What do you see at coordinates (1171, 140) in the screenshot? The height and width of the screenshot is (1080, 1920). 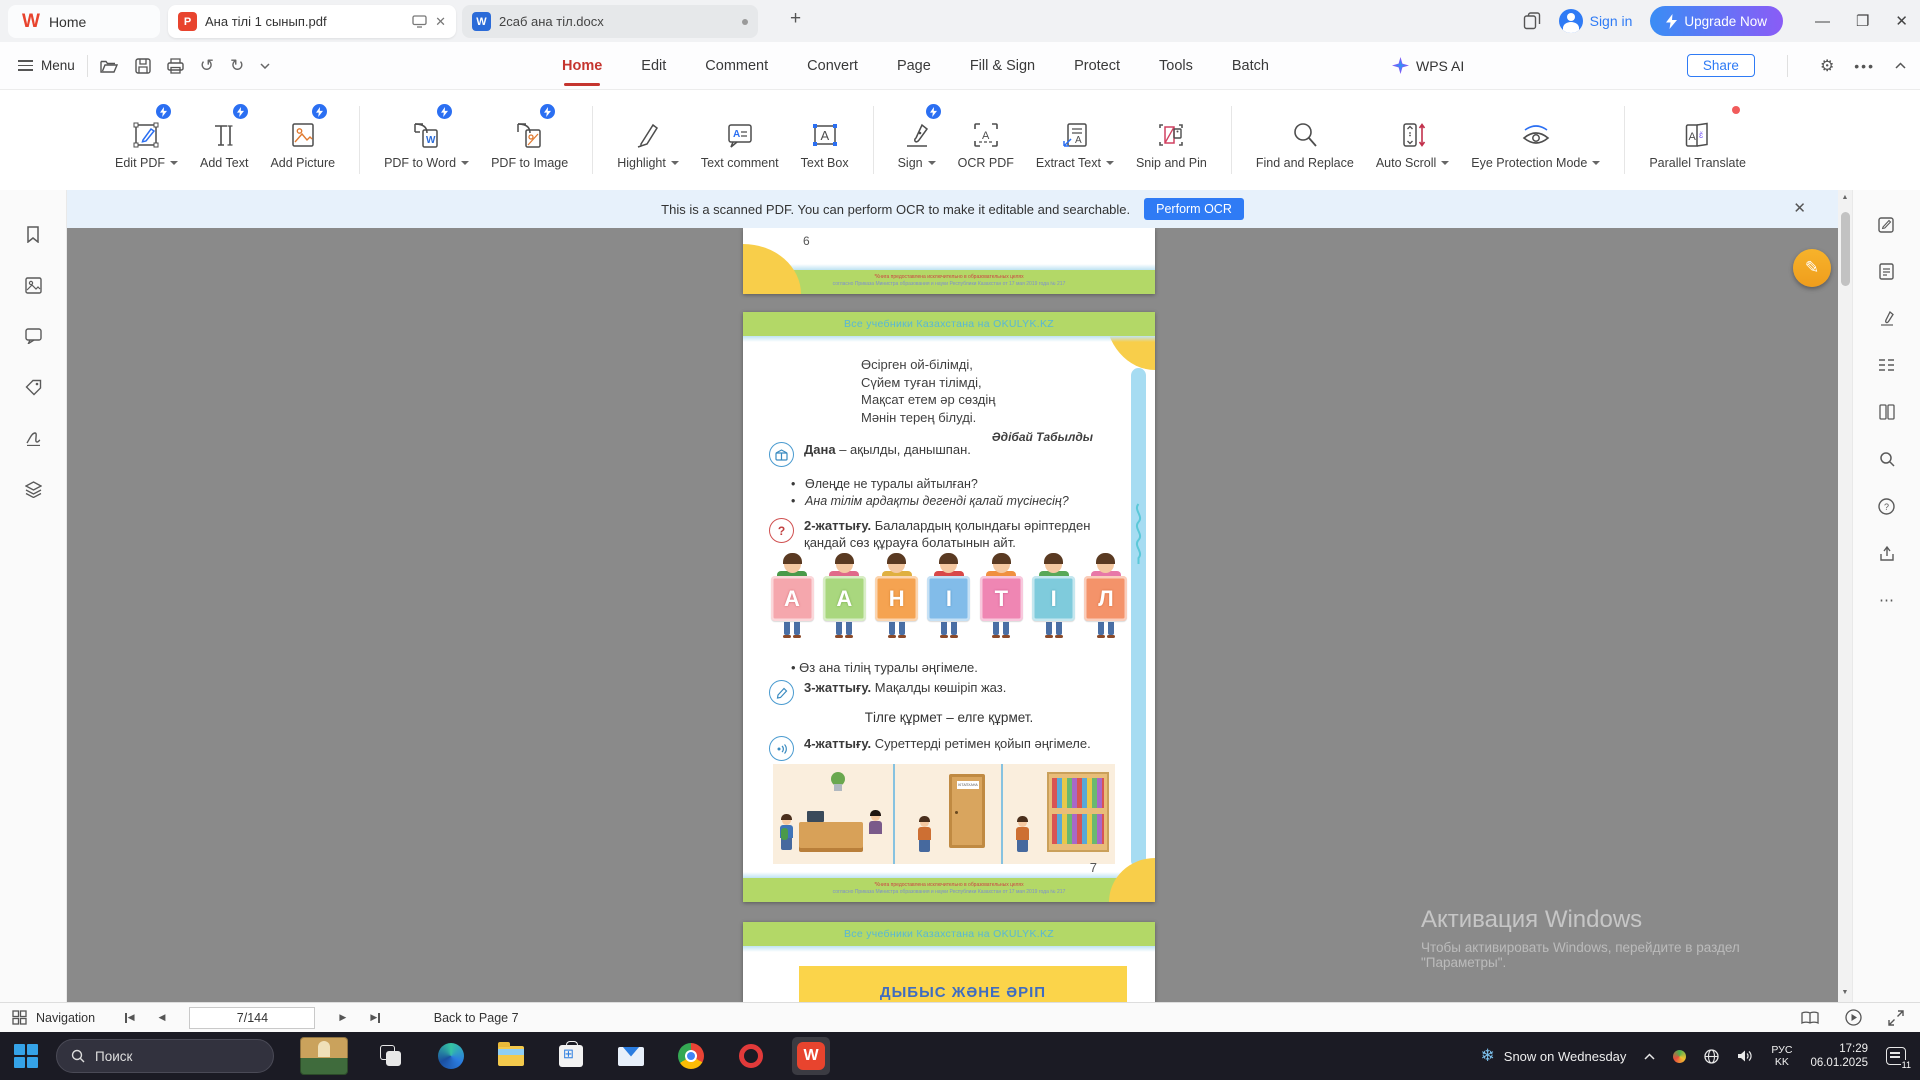 I see `snip-and-pin-button: Snip and Pin` at bounding box center [1171, 140].